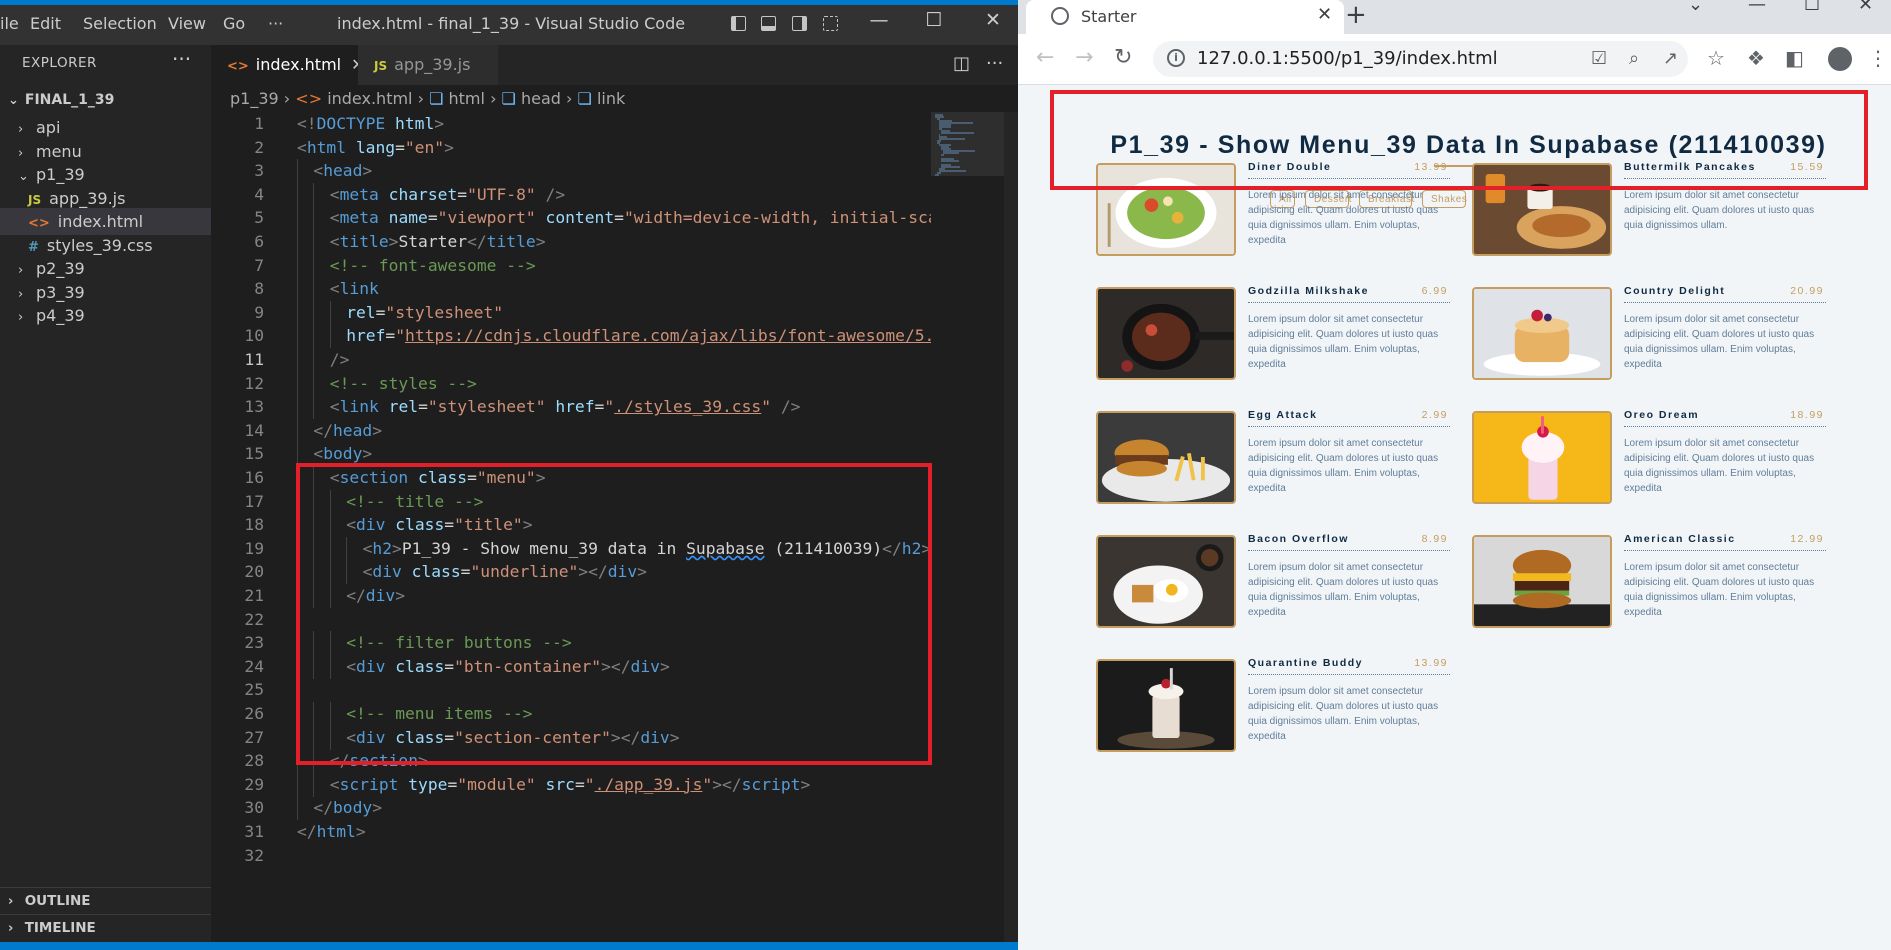 Image resolution: width=1891 pixels, height=950 pixels. What do you see at coordinates (424, 313) in the screenshot?
I see `code-text: rel="stylesheet"` at bounding box center [424, 313].